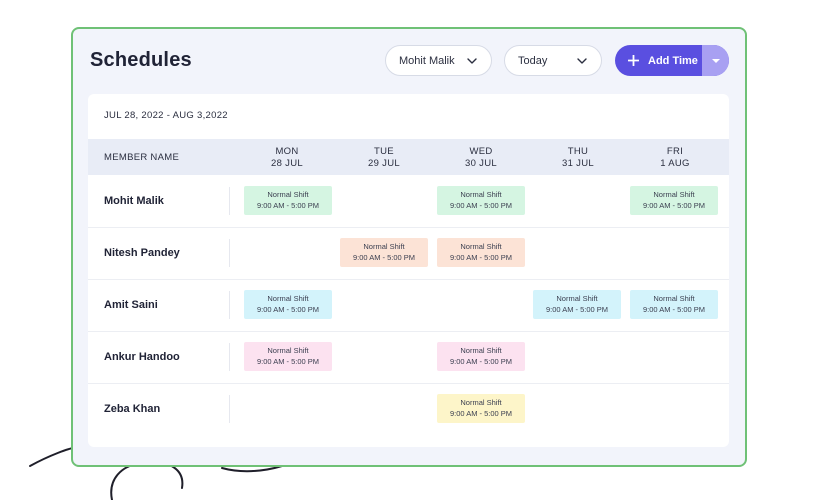 The width and height of the screenshot is (819, 500). Describe the element at coordinates (142, 253) in the screenshot. I see `member-name: Nitesh Pandey` at that location.